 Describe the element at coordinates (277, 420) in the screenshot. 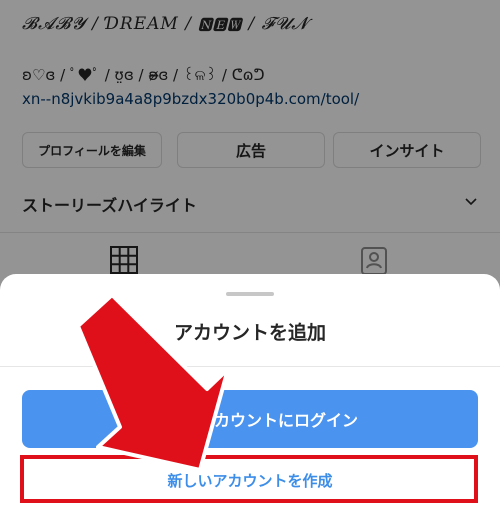

I see `login-account-label: アカウントにログイン` at that location.